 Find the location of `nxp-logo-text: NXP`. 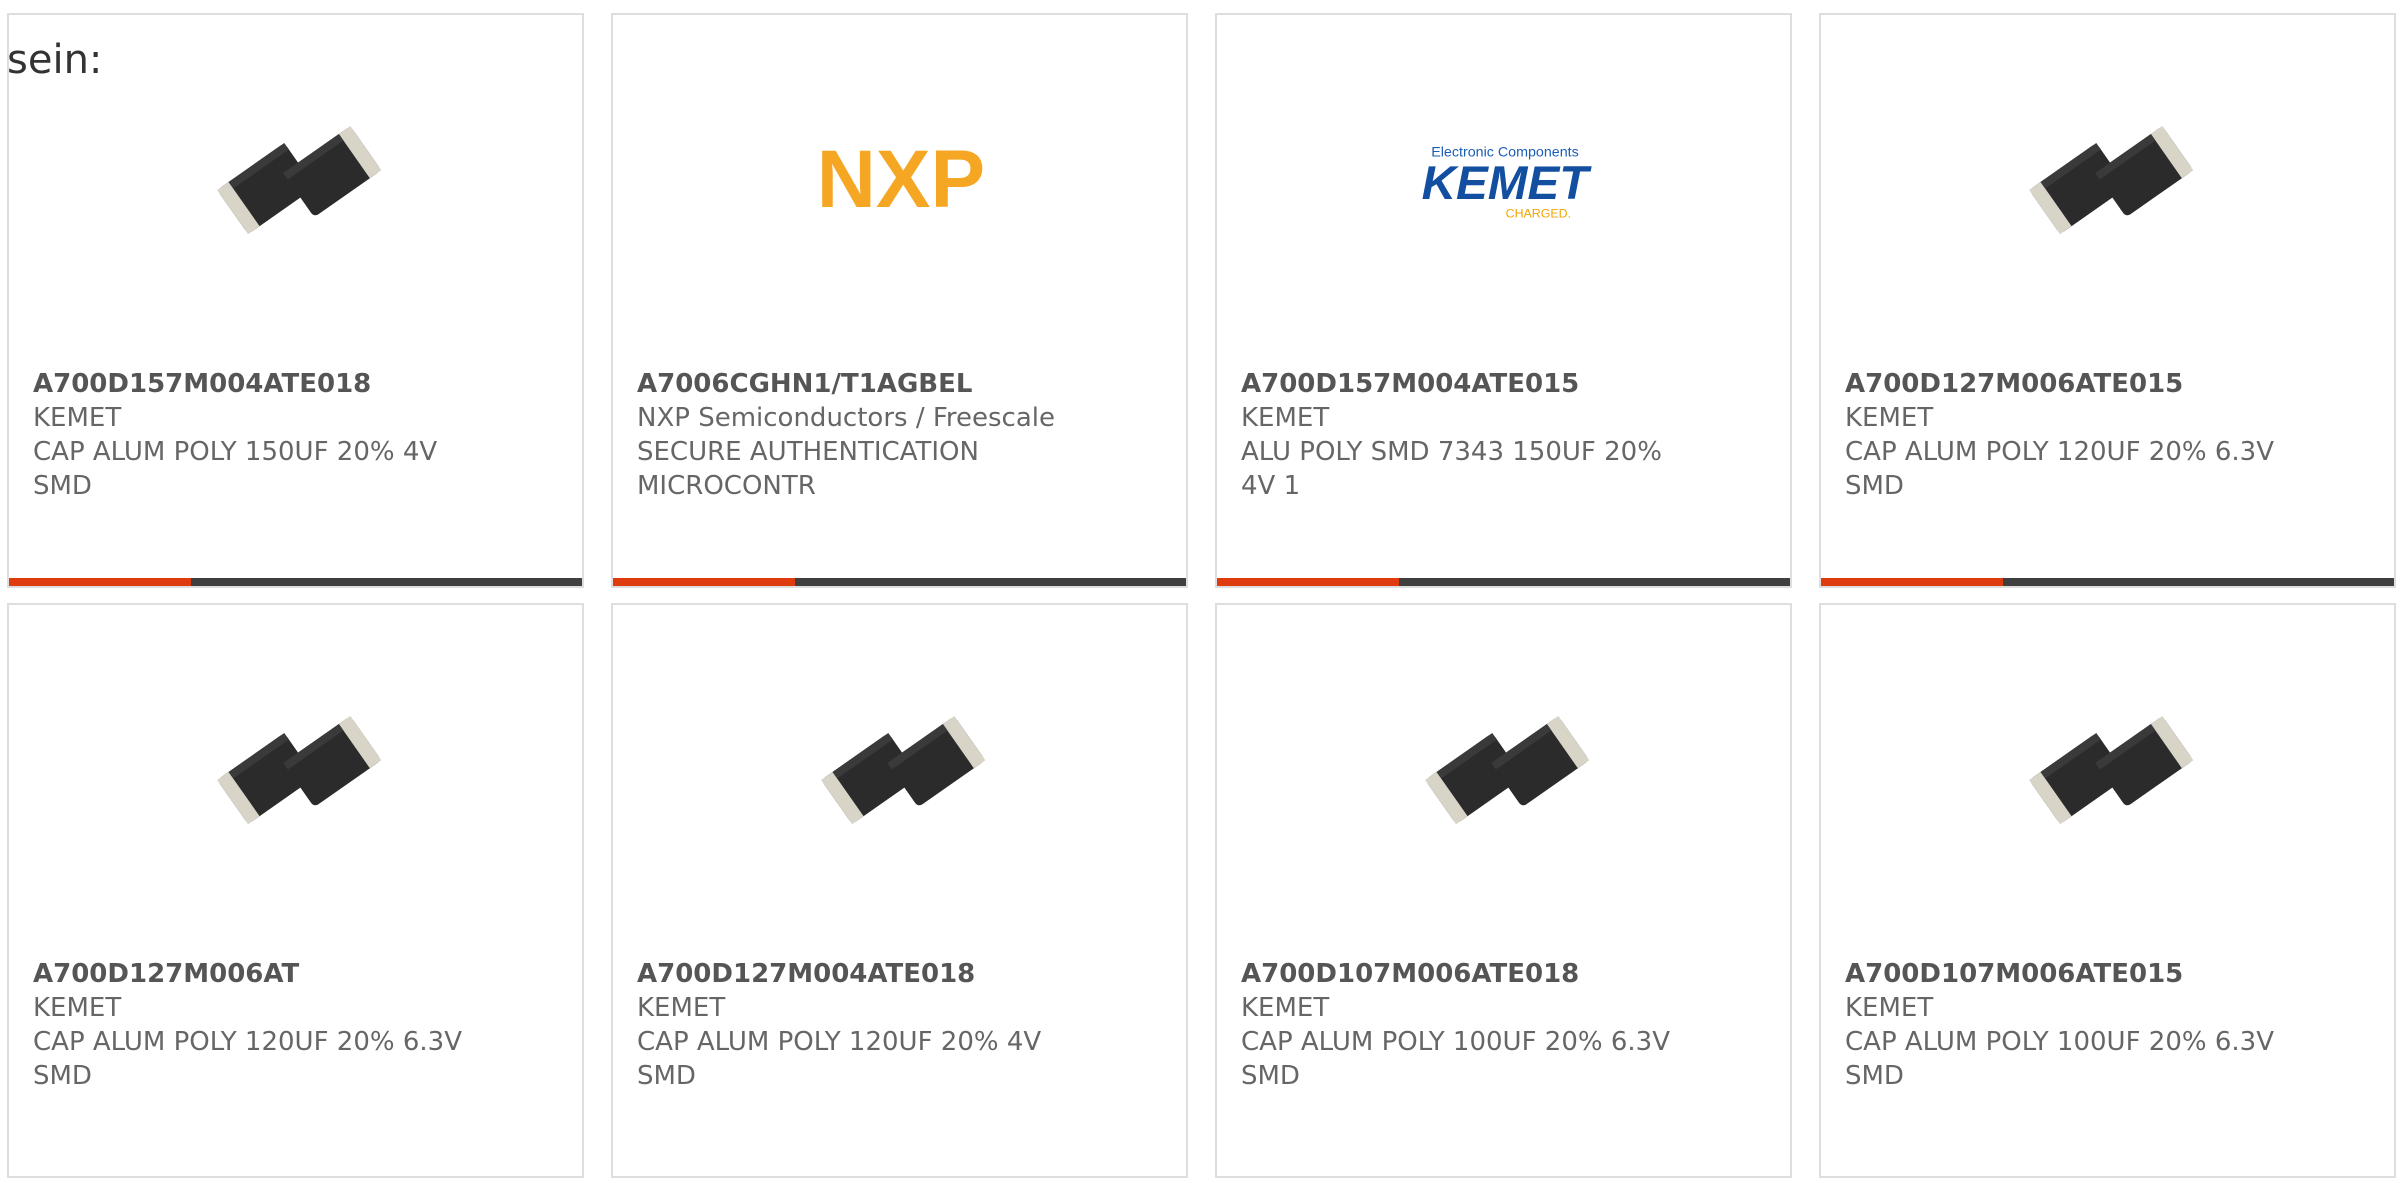

nxp-logo-text: NXP is located at coordinates (901, 179).